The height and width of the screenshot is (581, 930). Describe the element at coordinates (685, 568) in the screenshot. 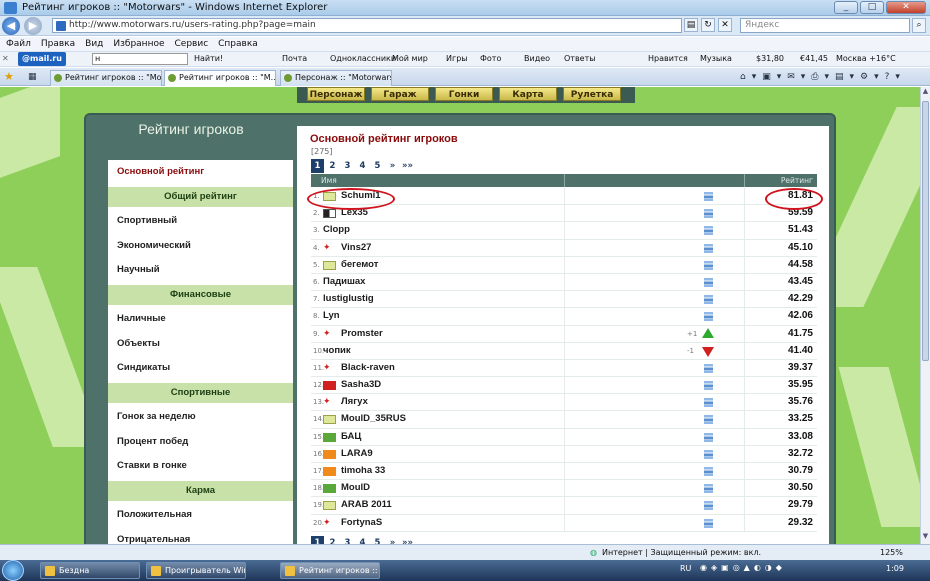

I see `language-indicator: RU` at that location.